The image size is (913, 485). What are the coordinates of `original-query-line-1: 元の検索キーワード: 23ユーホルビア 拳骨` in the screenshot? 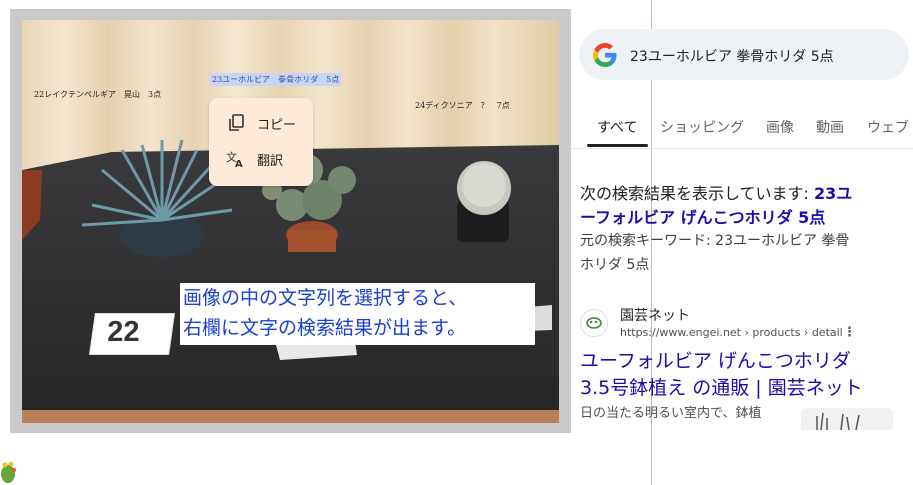 It's located at (714, 240).